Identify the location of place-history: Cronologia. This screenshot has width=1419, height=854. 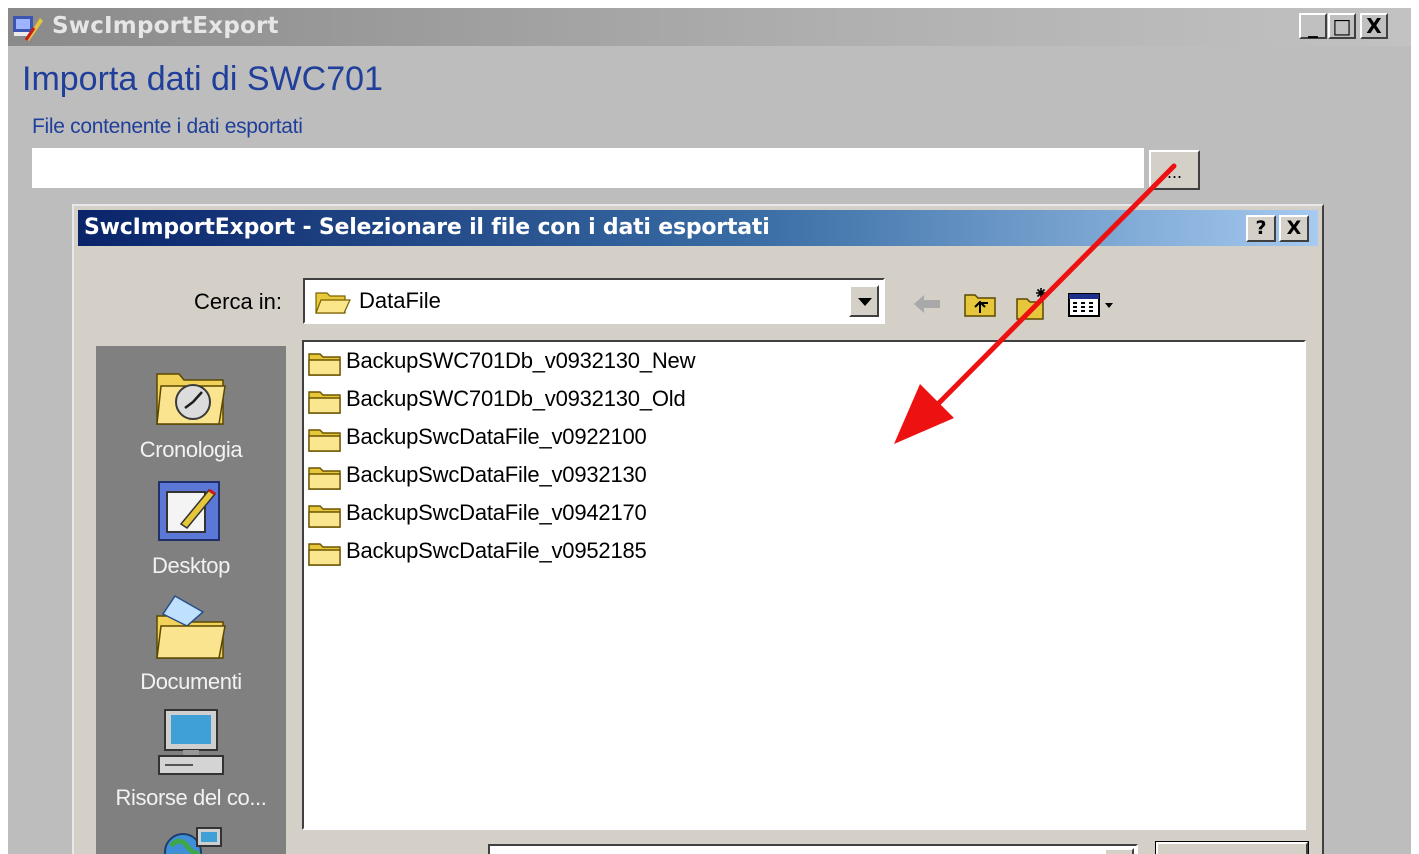
(191, 411).